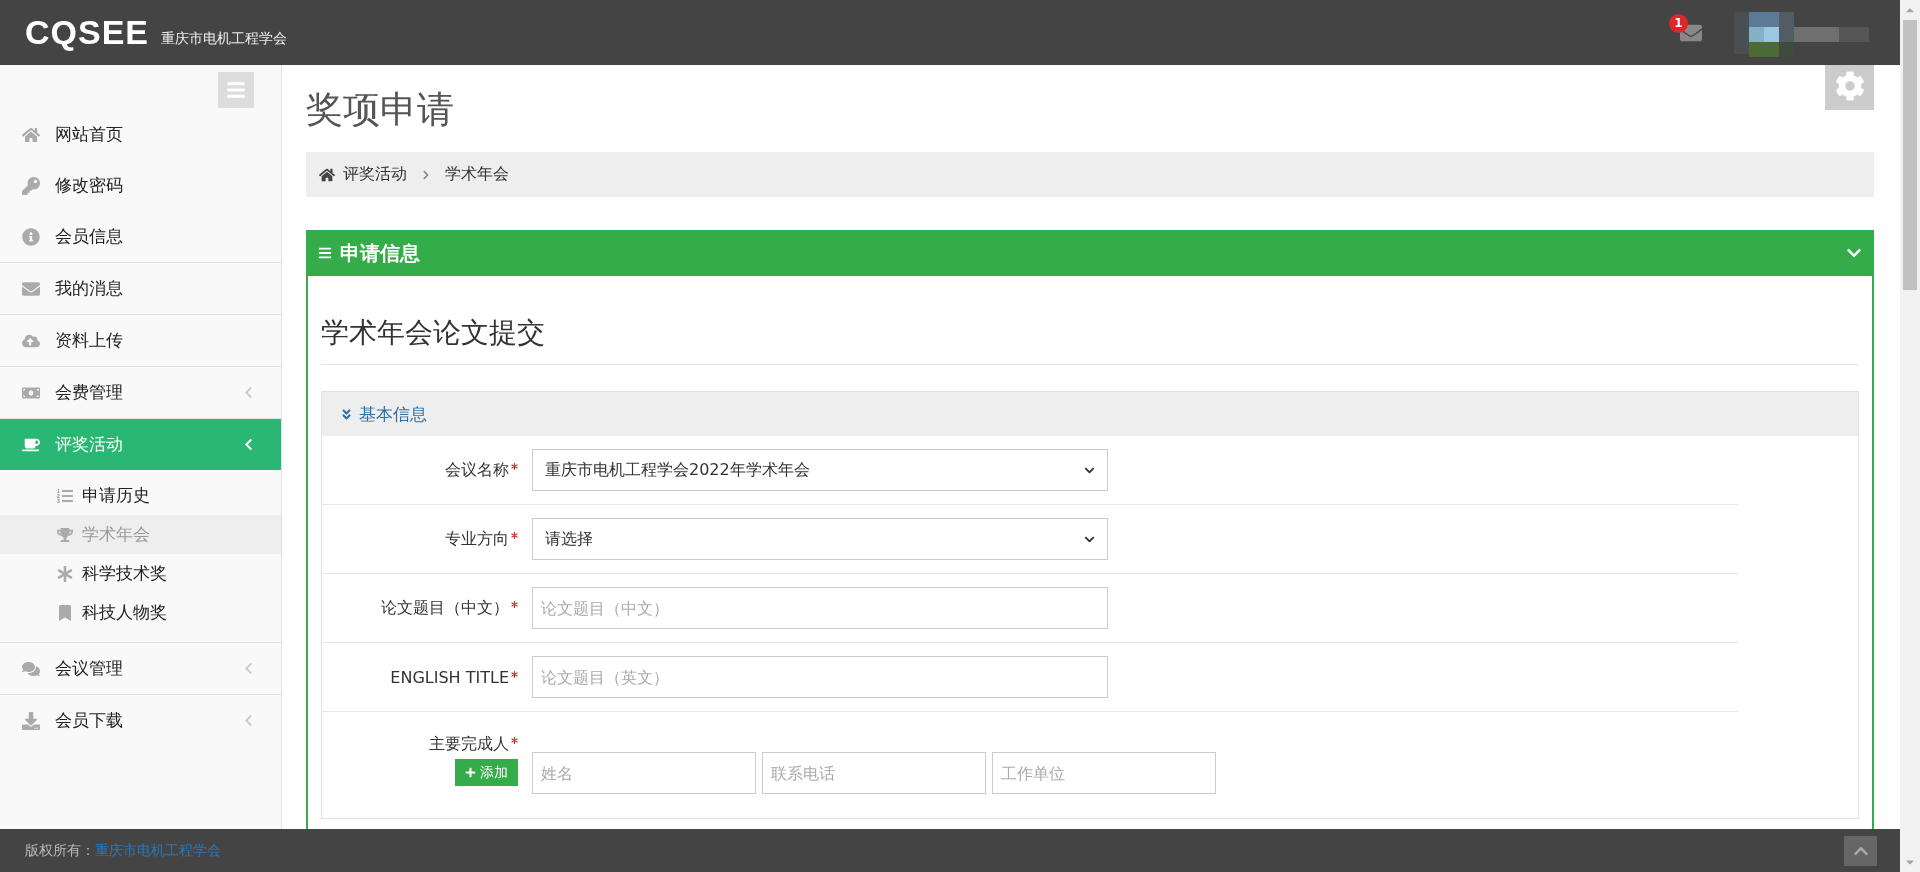 This screenshot has height=872, width=1920. I want to click on input-field: 联系电话, so click(874, 773).